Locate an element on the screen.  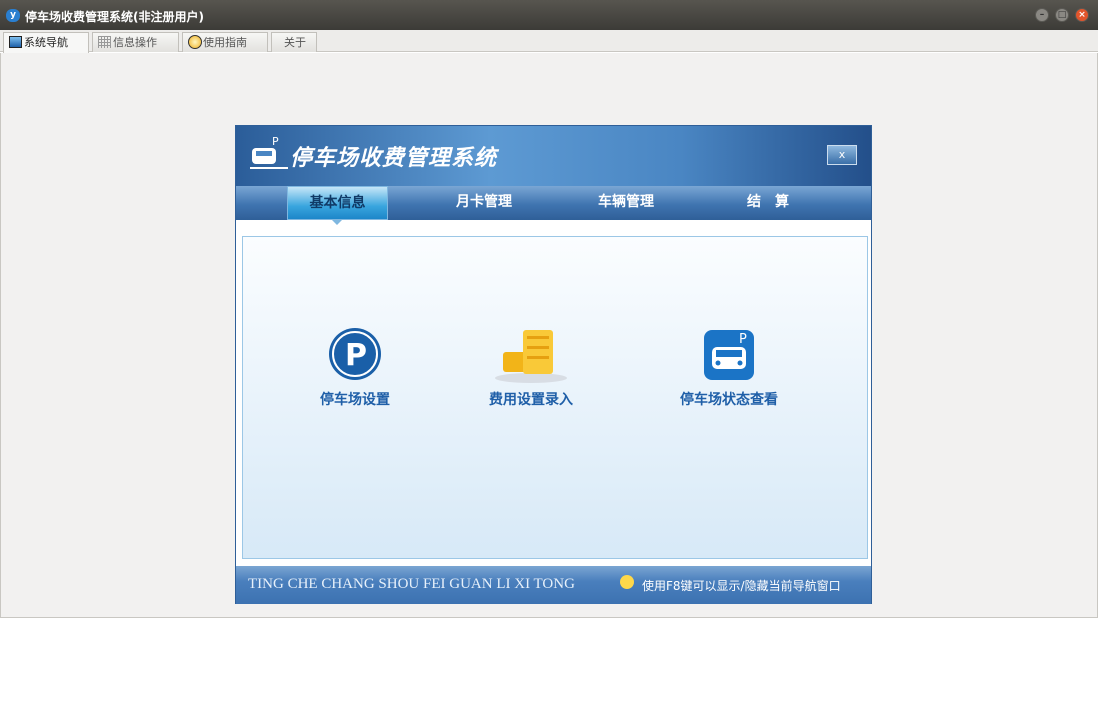
tab-about: 关于 is located at coordinates (294, 42).